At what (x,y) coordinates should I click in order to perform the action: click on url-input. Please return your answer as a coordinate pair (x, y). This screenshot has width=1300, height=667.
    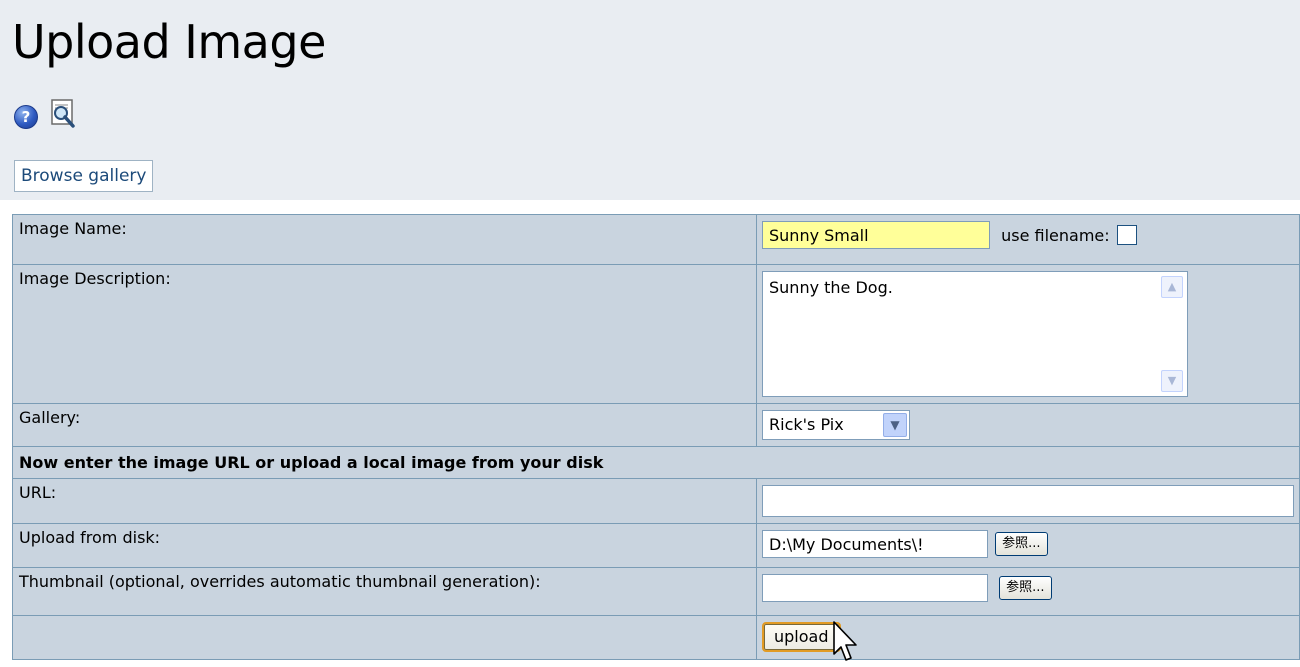
    Looking at the image, I should click on (1028, 501).